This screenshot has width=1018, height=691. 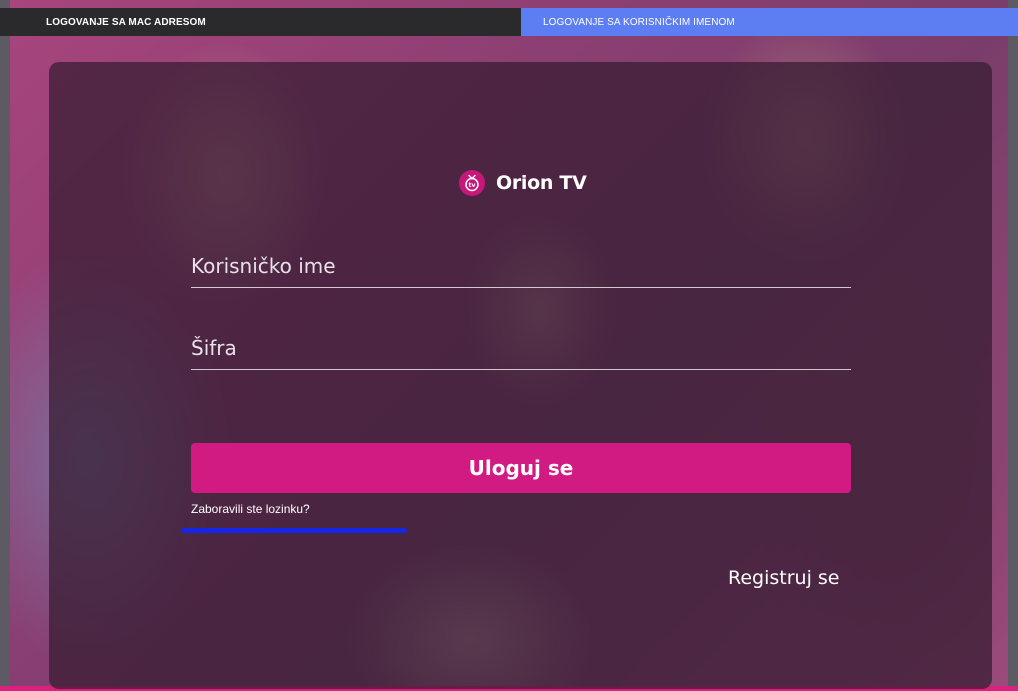 I want to click on password-field, so click(x=521, y=350).